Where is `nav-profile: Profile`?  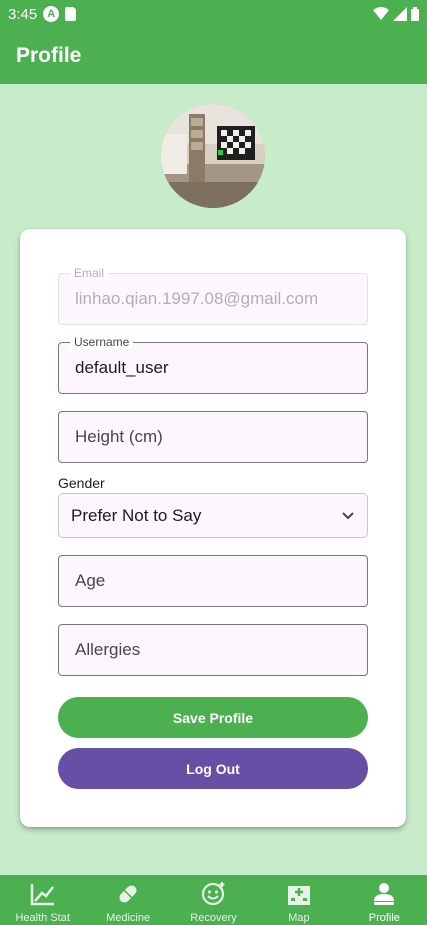 nav-profile: Profile is located at coordinates (384, 900).